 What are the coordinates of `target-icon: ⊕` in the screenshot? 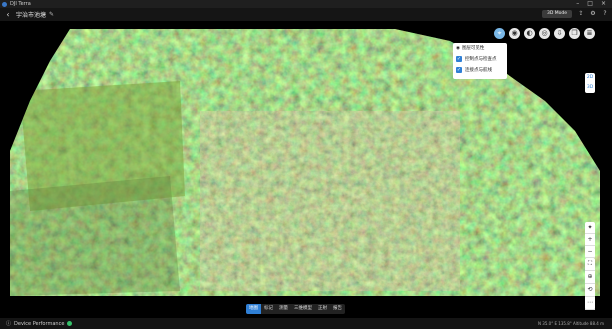 It's located at (590, 277).